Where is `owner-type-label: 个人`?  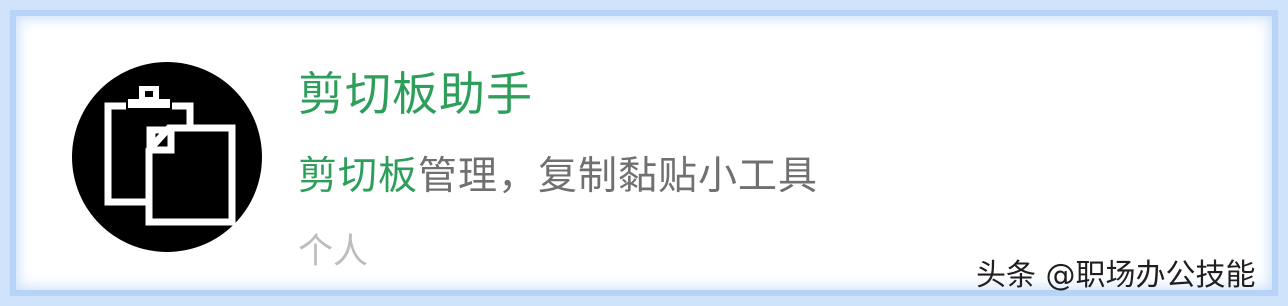 owner-type-label: 个人 is located at coordinates (333, 252).